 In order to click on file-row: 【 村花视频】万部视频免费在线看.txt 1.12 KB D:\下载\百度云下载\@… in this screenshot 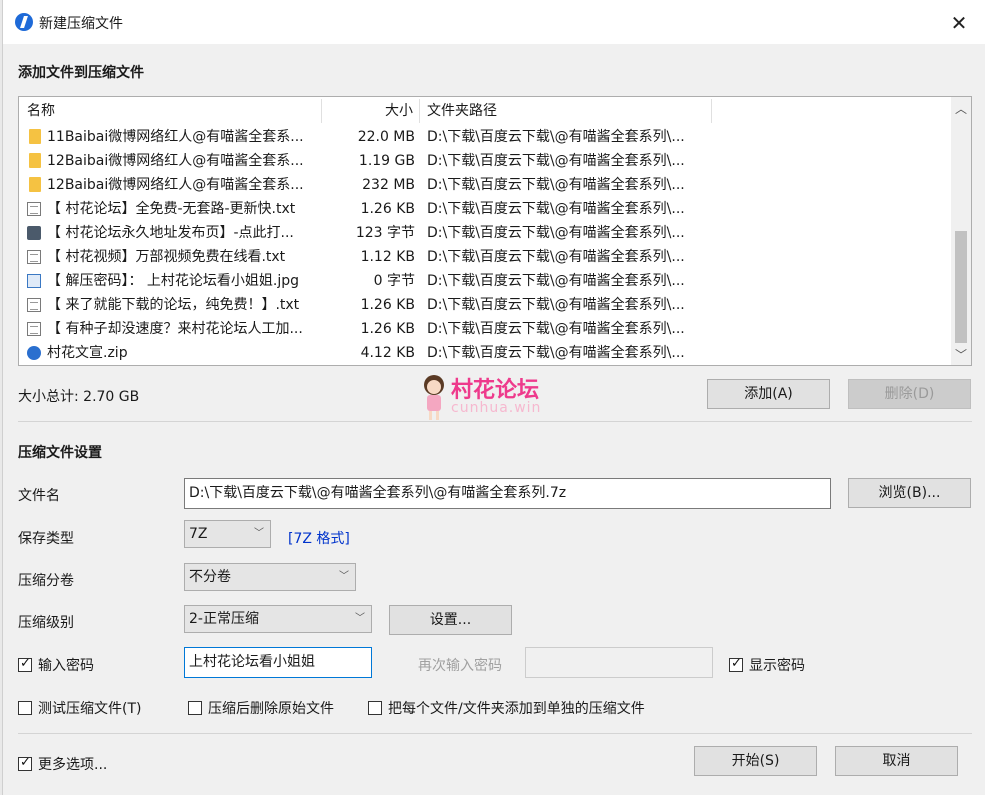, I will do `click(485, 257)`.